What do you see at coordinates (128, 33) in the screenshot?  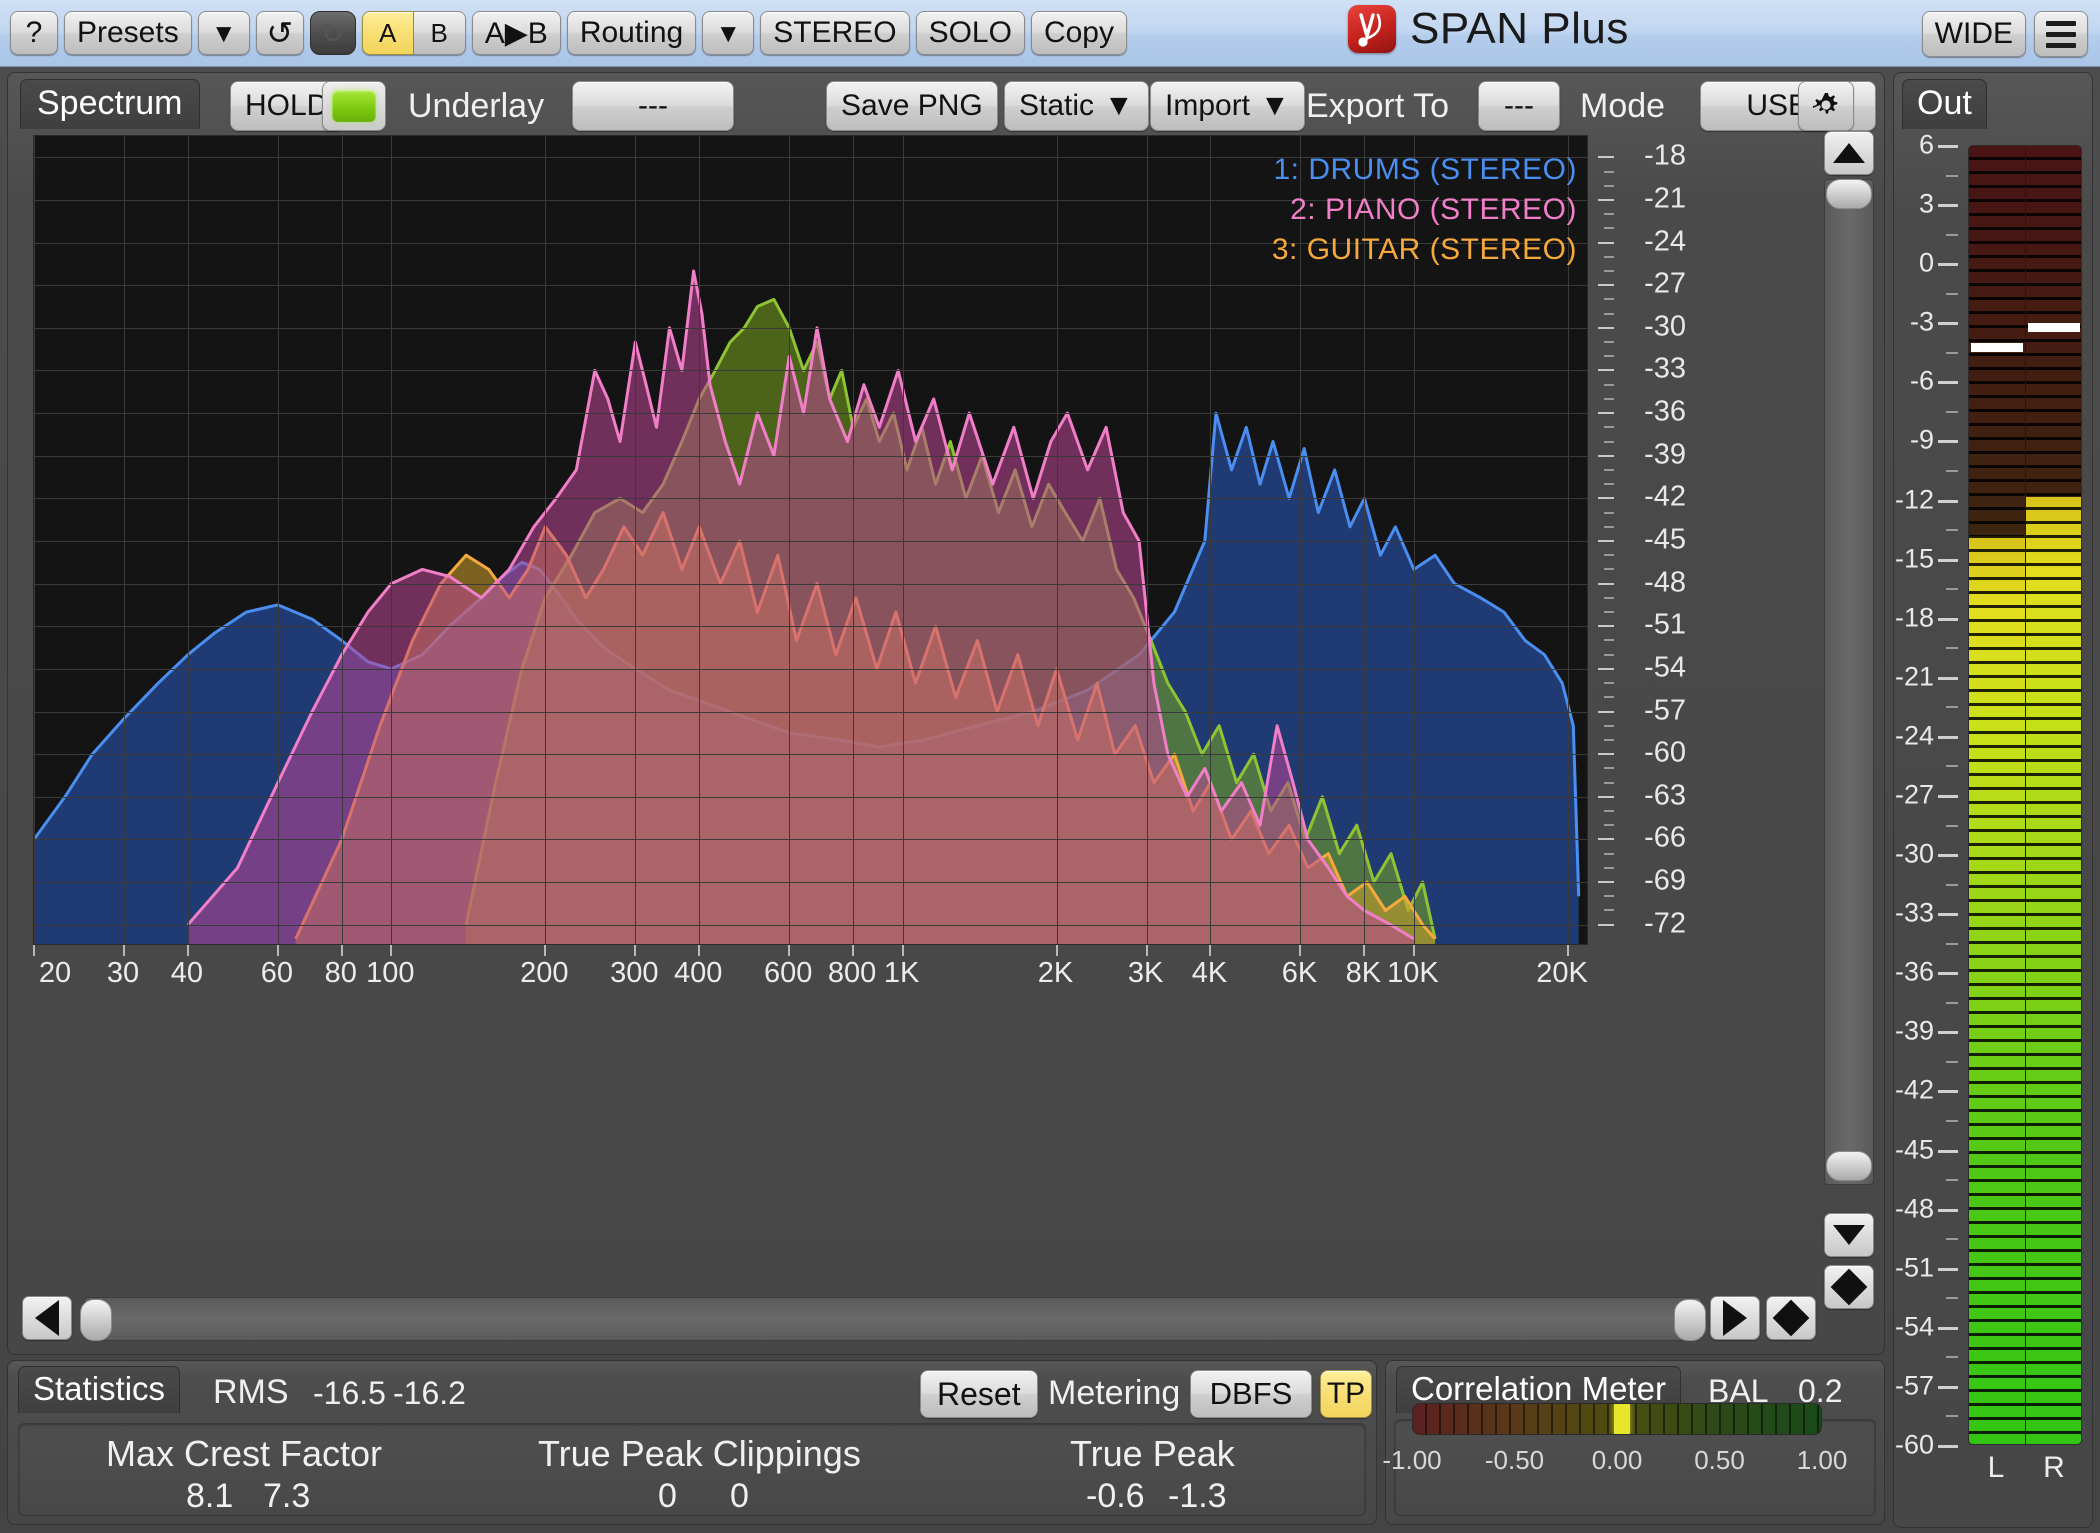 I see `presets-button: Presets` at bounding box center [128, 33].